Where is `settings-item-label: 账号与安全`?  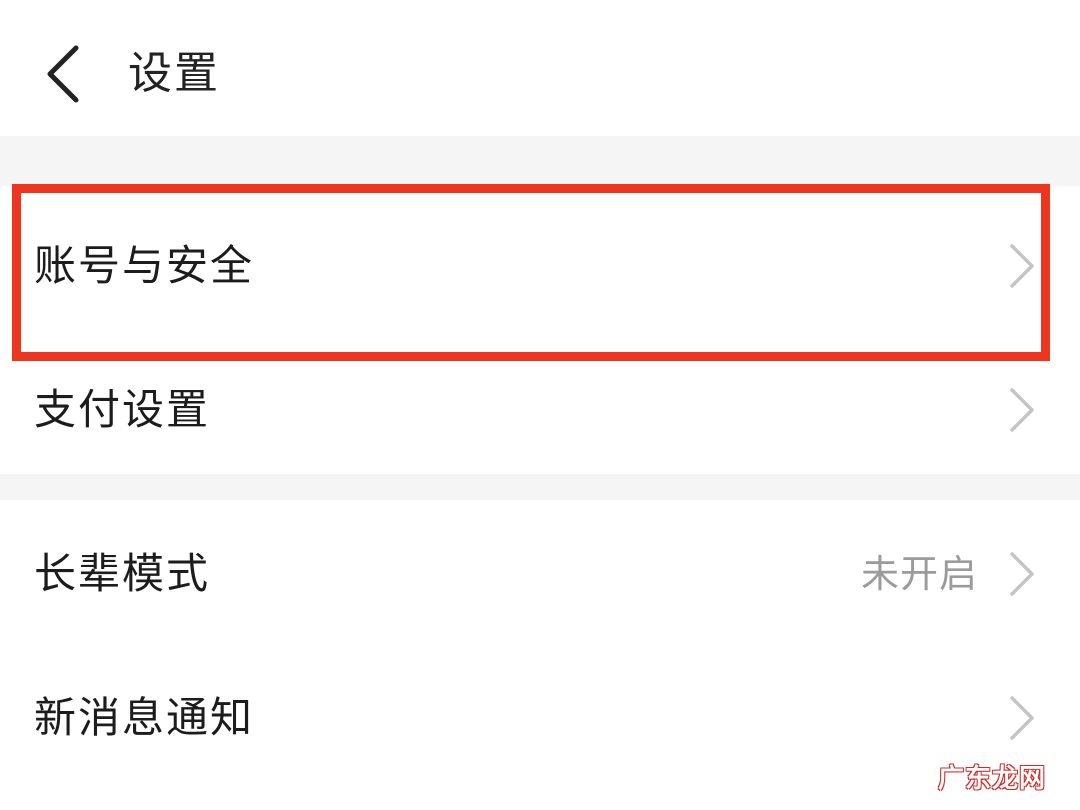
settings-item-label: 账号与安全 is located at coordinates (144, 265).